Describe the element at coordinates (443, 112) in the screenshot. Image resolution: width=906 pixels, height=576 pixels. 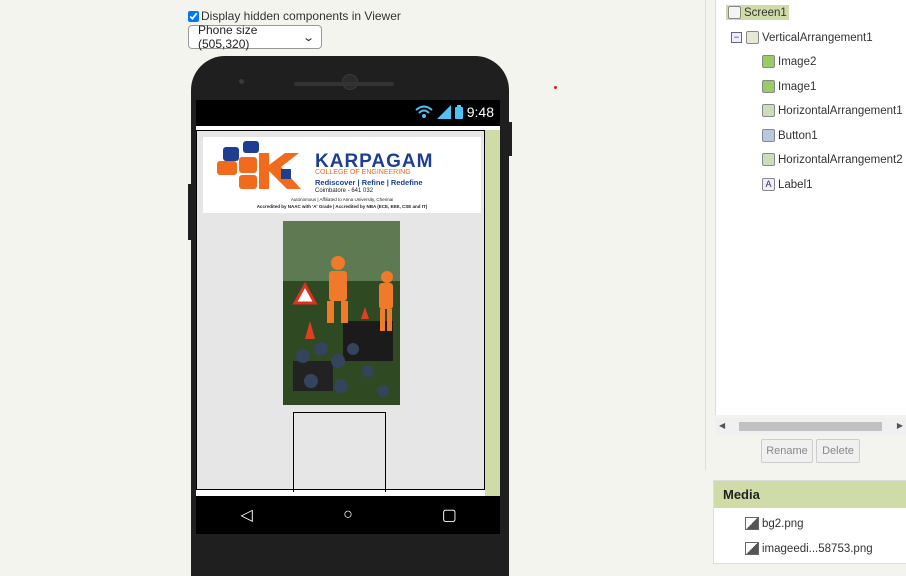
I see `signal-icon` at that location.